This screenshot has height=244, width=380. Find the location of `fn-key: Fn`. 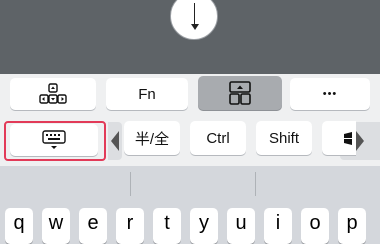

fn-key: Fn is located at coordinates (147, 94).